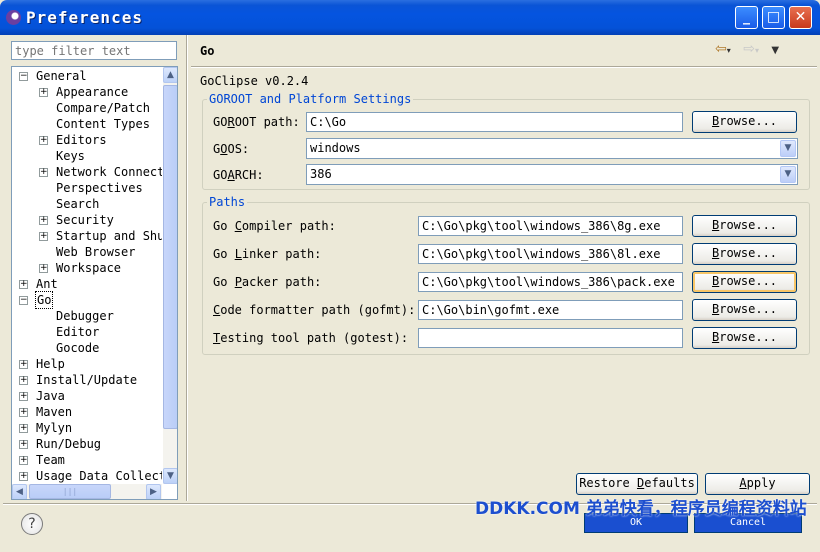 Image resolution: width=820 pixels, height=552 pixels. Describe the element at coordinates (410, 17) in the screenshot. I see `title-bar: Preferences _ □ ✕` at that location.